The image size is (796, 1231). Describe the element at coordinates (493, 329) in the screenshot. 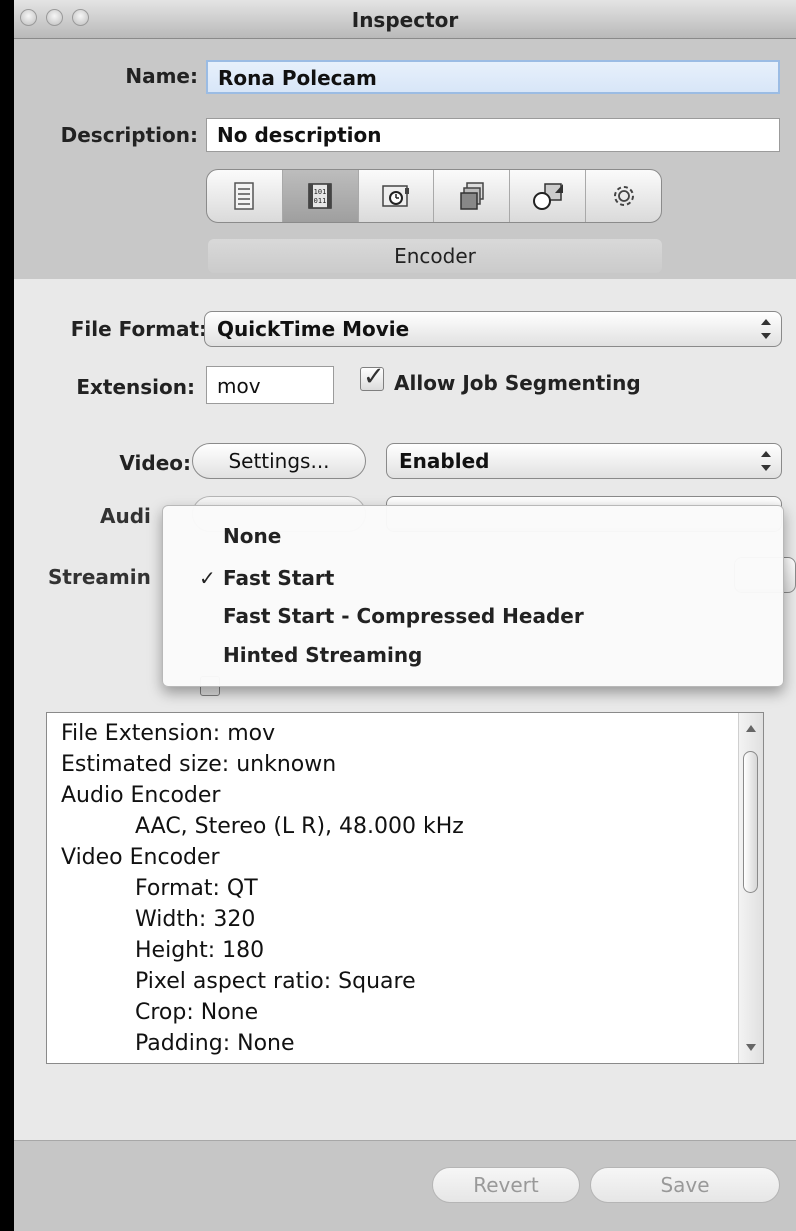

I see `file-format-popup: QuickTime Movie` at that location.